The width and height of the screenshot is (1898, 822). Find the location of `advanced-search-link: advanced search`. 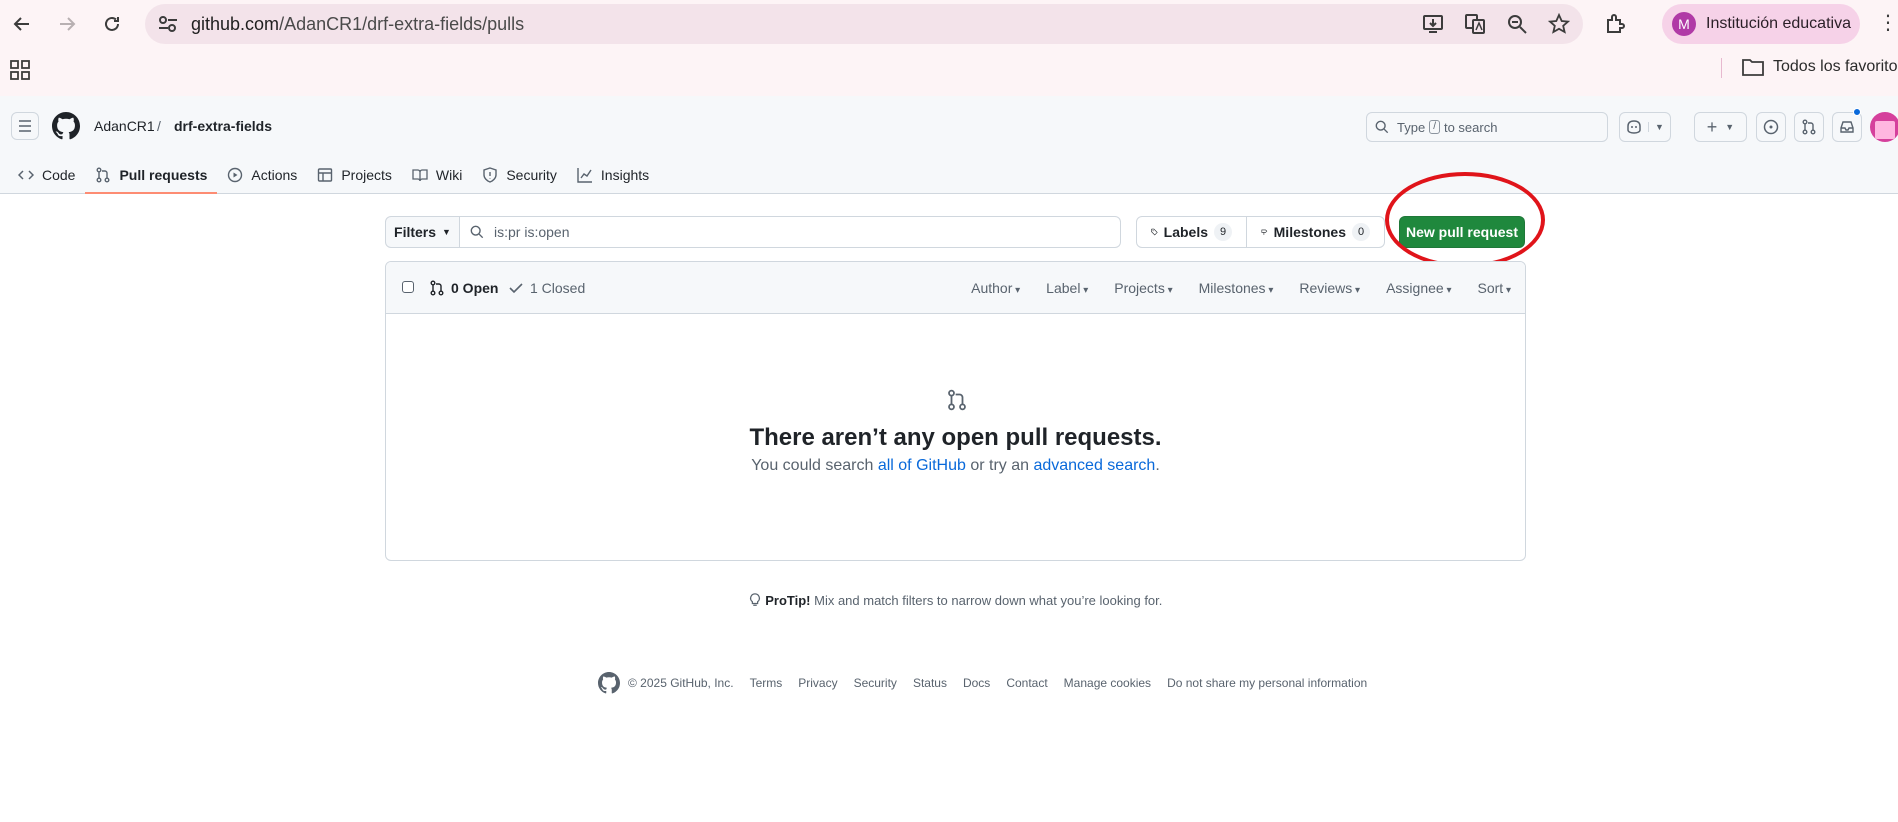

advanced-search-link: advanced search is located at coordinates (1094, 465).